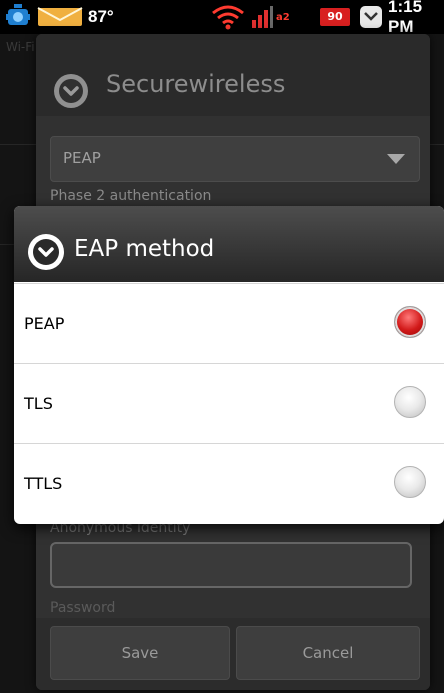  What do you see at coordinates (101, 16) in the screenshot?
I see `temperature-text: 87°` at bounding box center [101, 16].